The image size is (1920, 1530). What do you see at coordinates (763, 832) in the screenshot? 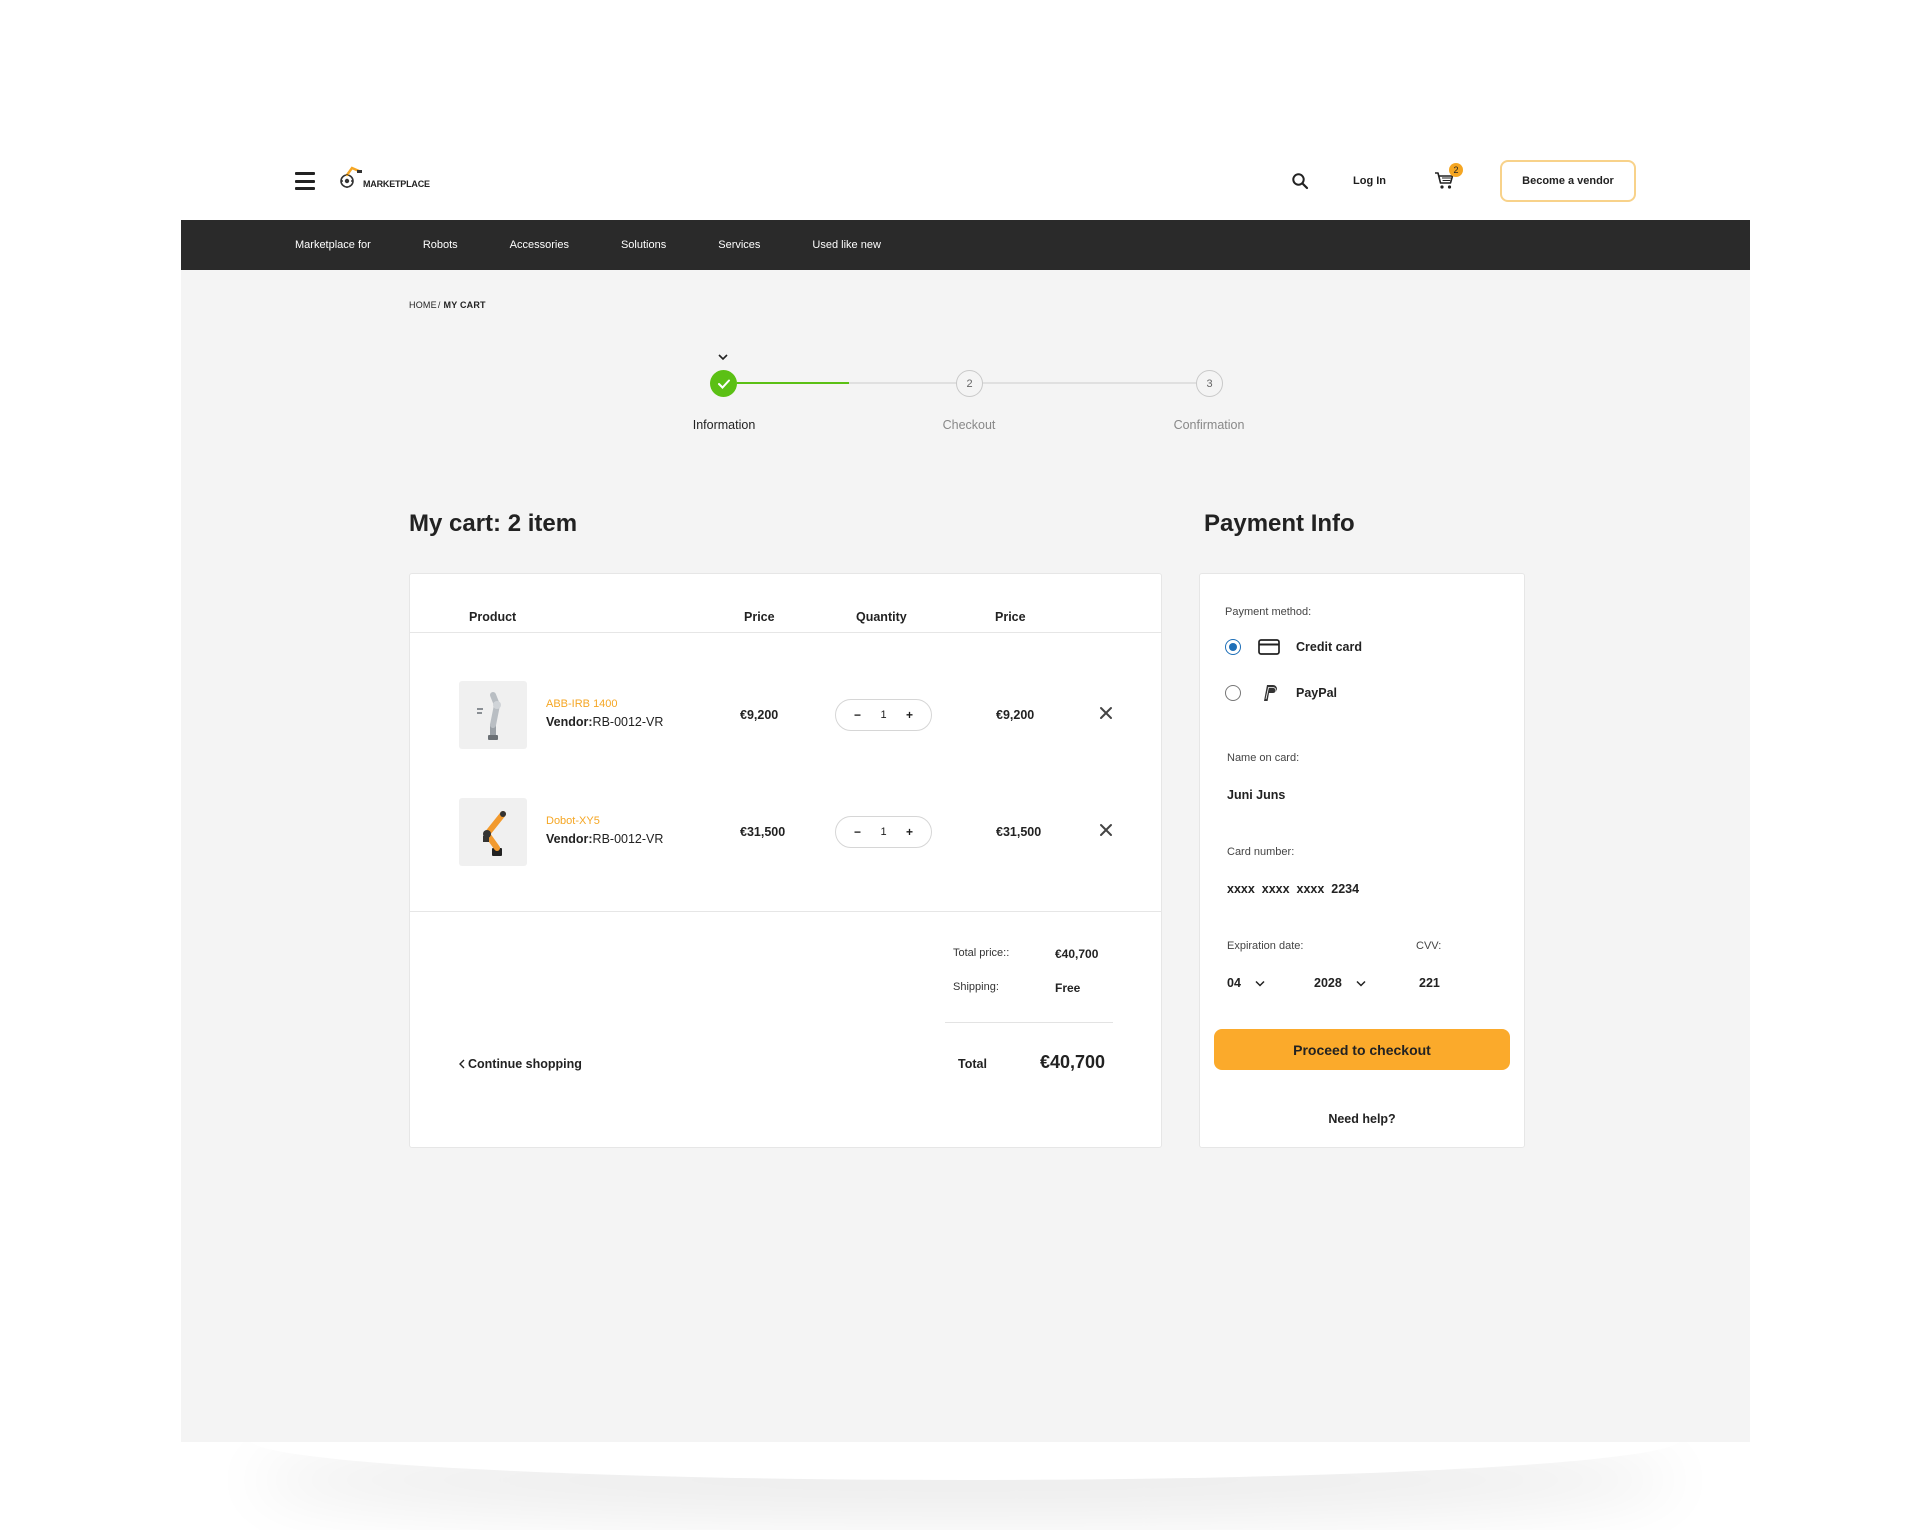
I see `unit-price: €31,500` at bounding box center [763, 832].